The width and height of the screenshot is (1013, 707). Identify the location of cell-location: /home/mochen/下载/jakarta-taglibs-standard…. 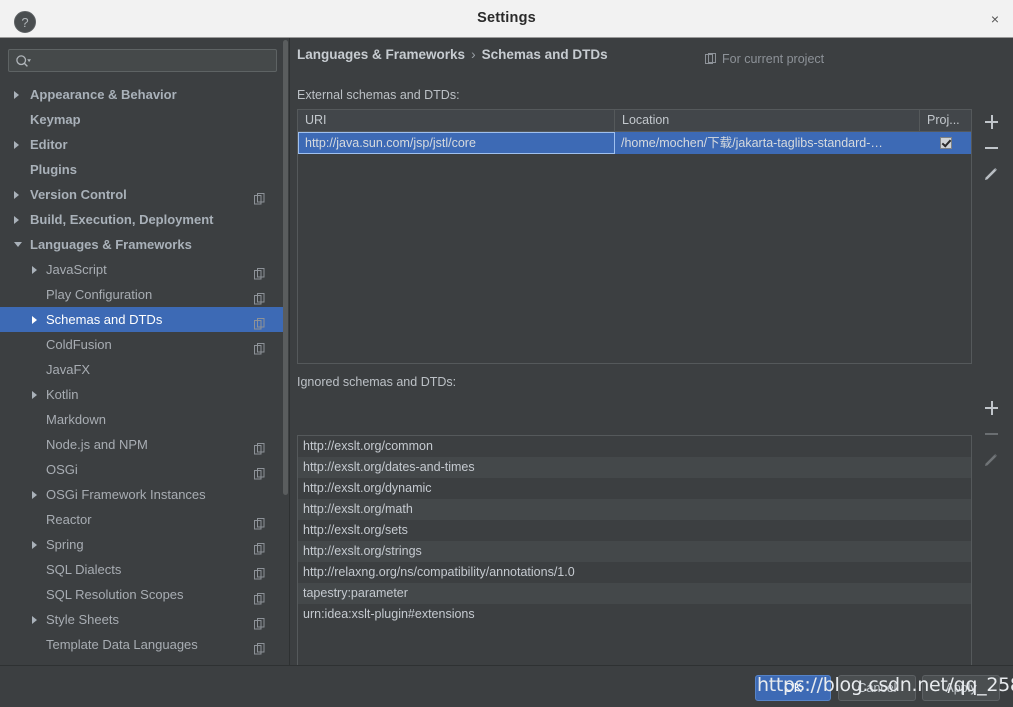
(767, 143).